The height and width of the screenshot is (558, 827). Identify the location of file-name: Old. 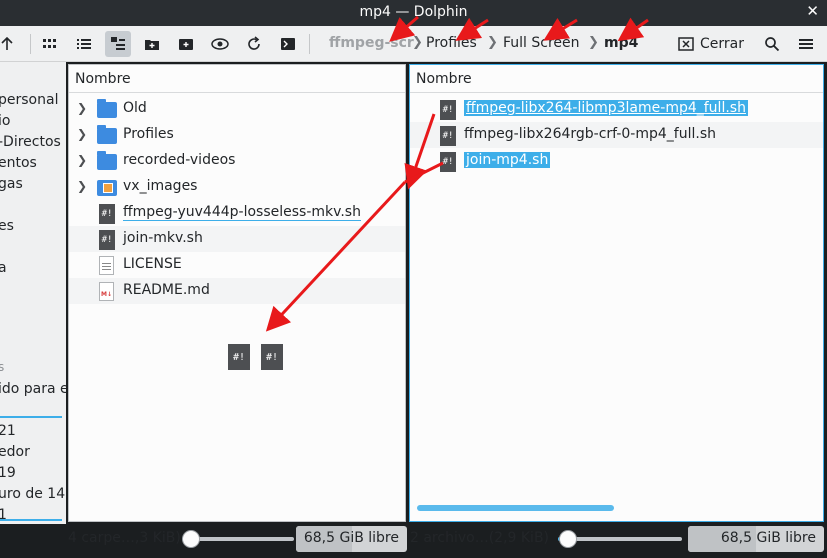
(135, 108).